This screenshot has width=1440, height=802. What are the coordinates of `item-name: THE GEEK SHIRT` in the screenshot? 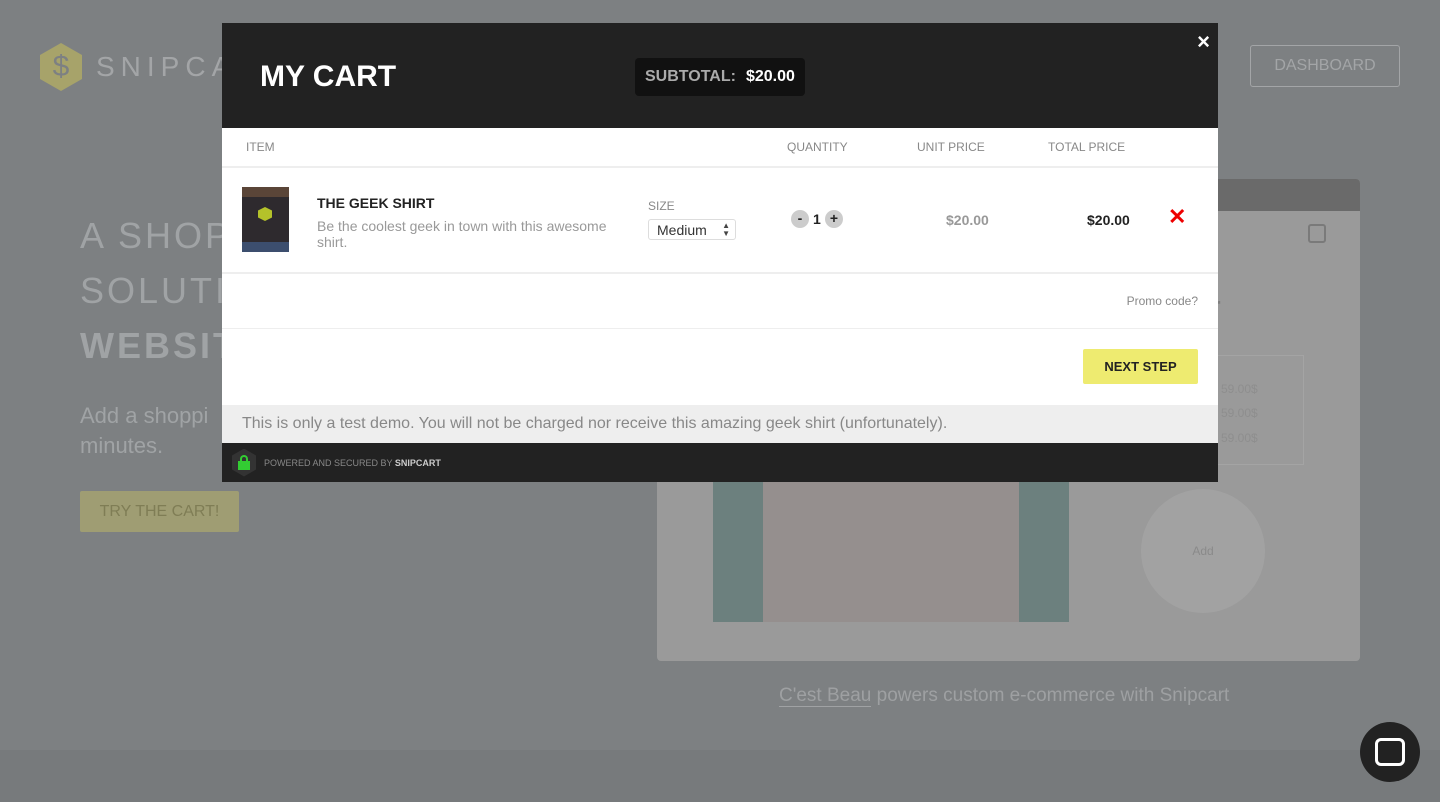 It's located at (376, 203).